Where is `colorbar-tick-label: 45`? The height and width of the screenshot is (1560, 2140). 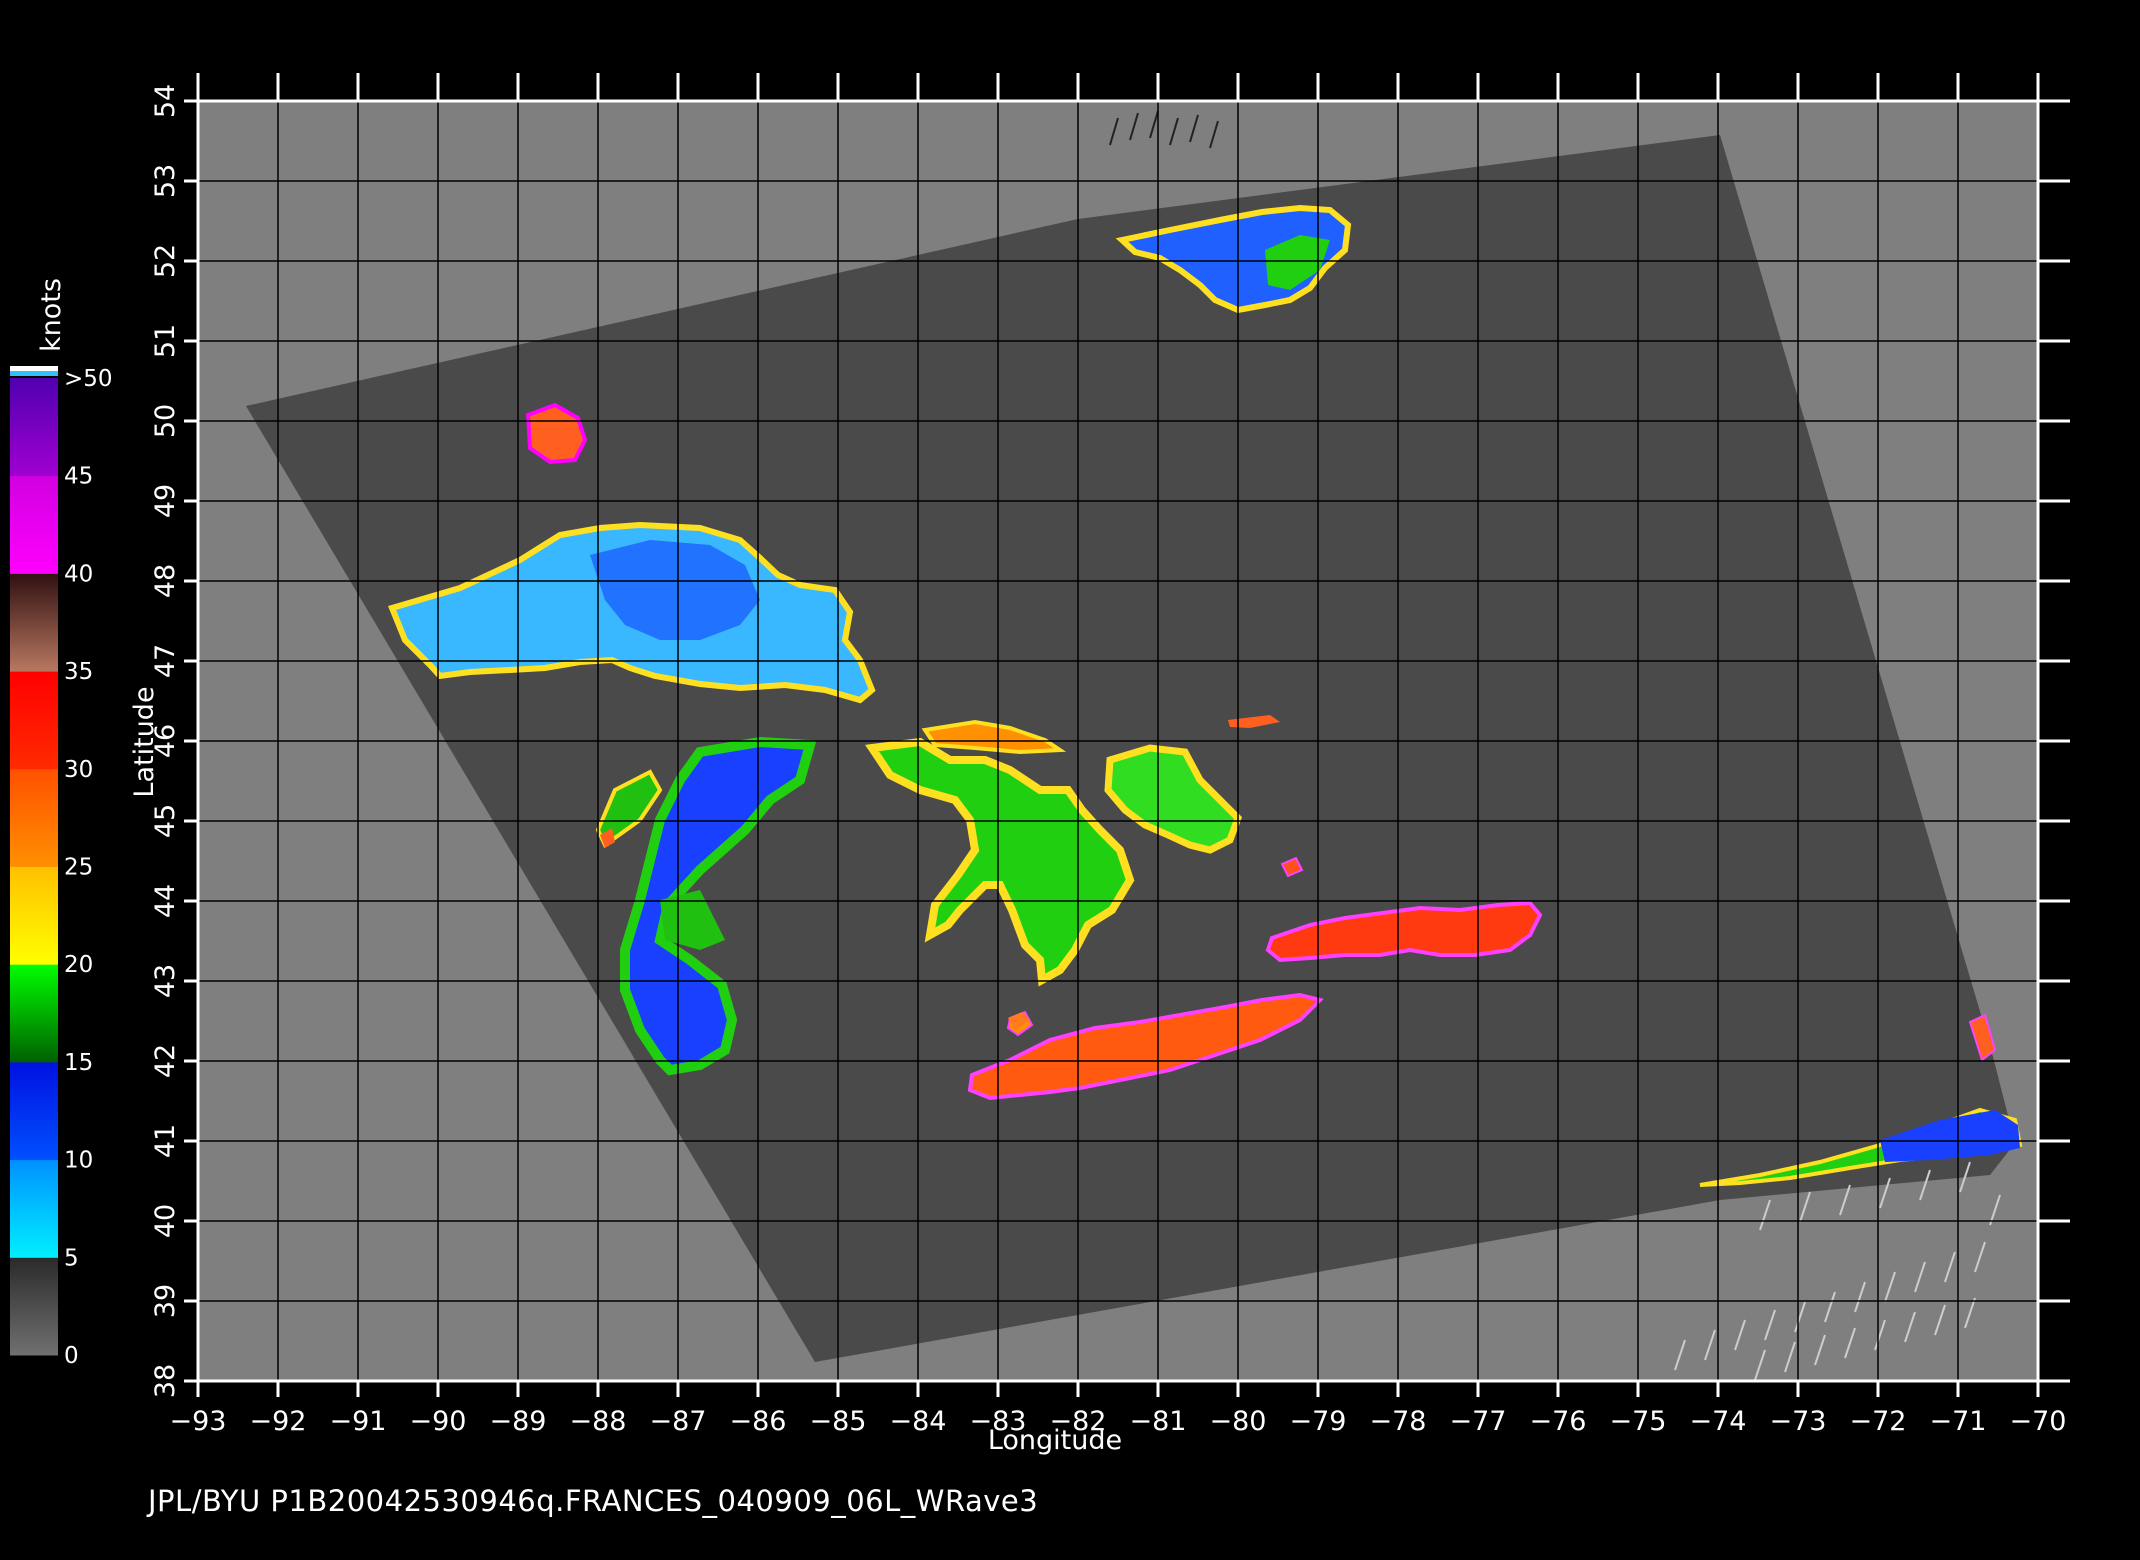
colorbar-tick-label: 45 is located at coordinates (78, 477).